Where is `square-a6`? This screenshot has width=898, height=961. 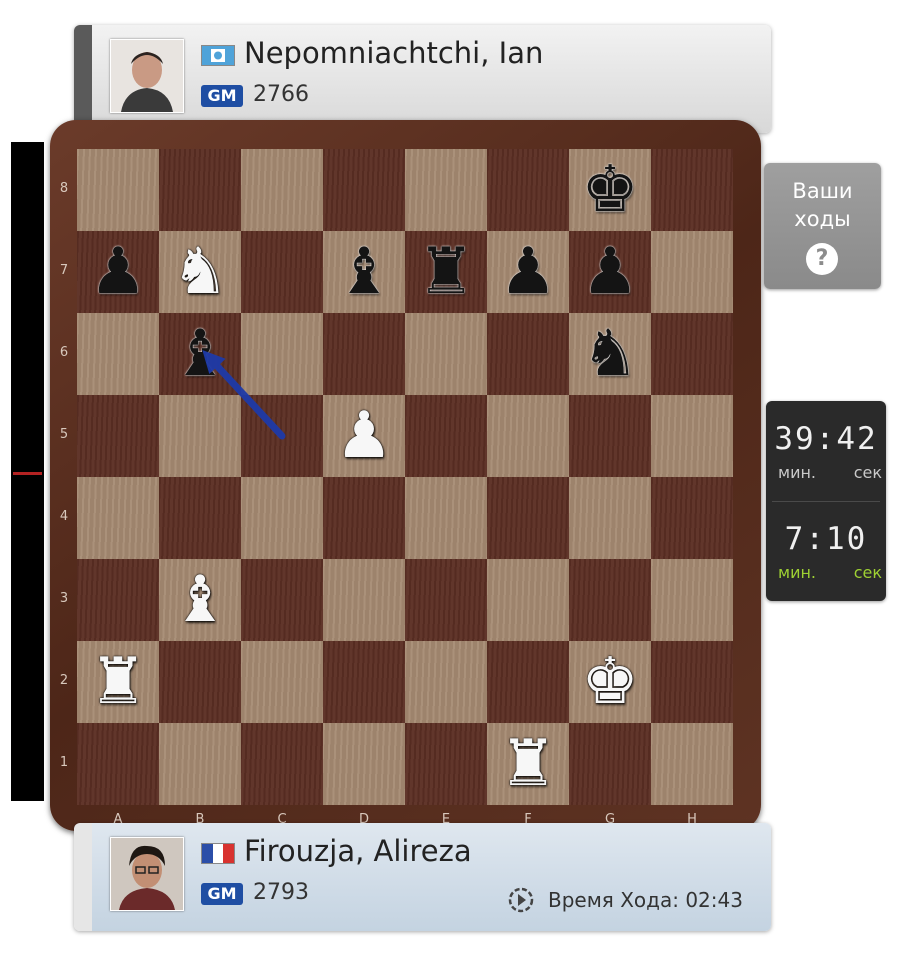
square-a6 is located at coordinates (118, 354).